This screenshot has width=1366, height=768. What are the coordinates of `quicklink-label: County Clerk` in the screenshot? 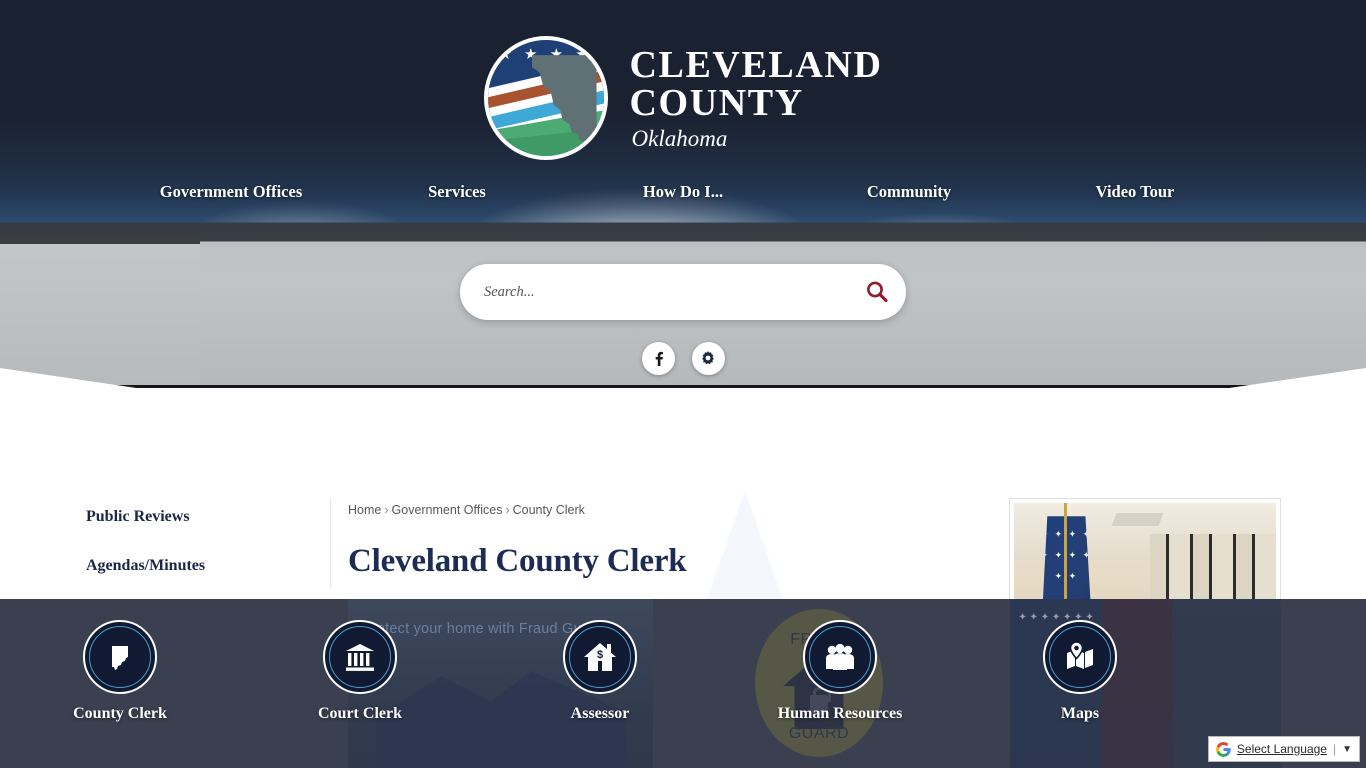 It's located at (120, 713).